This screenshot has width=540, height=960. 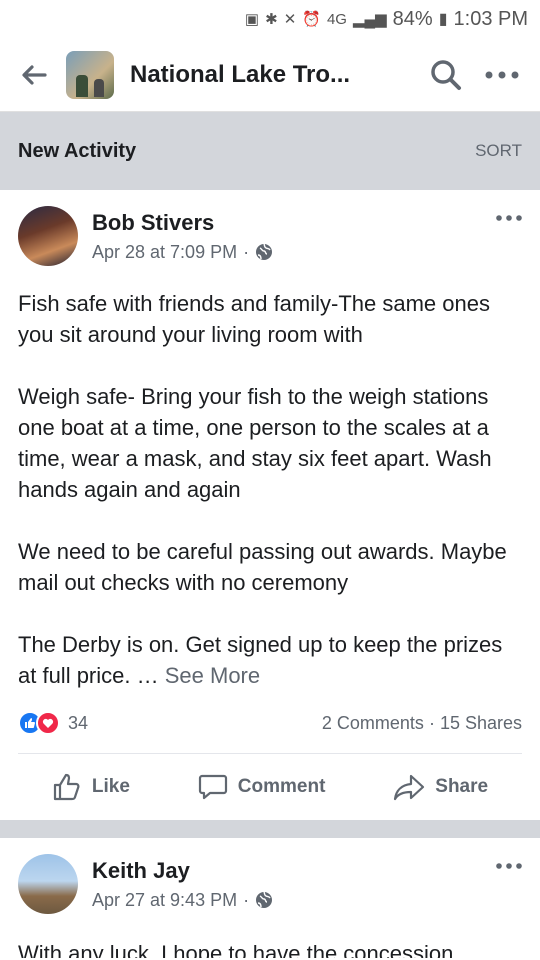 I want to click on reaction-summary: 34, so click(x=53, y=723).